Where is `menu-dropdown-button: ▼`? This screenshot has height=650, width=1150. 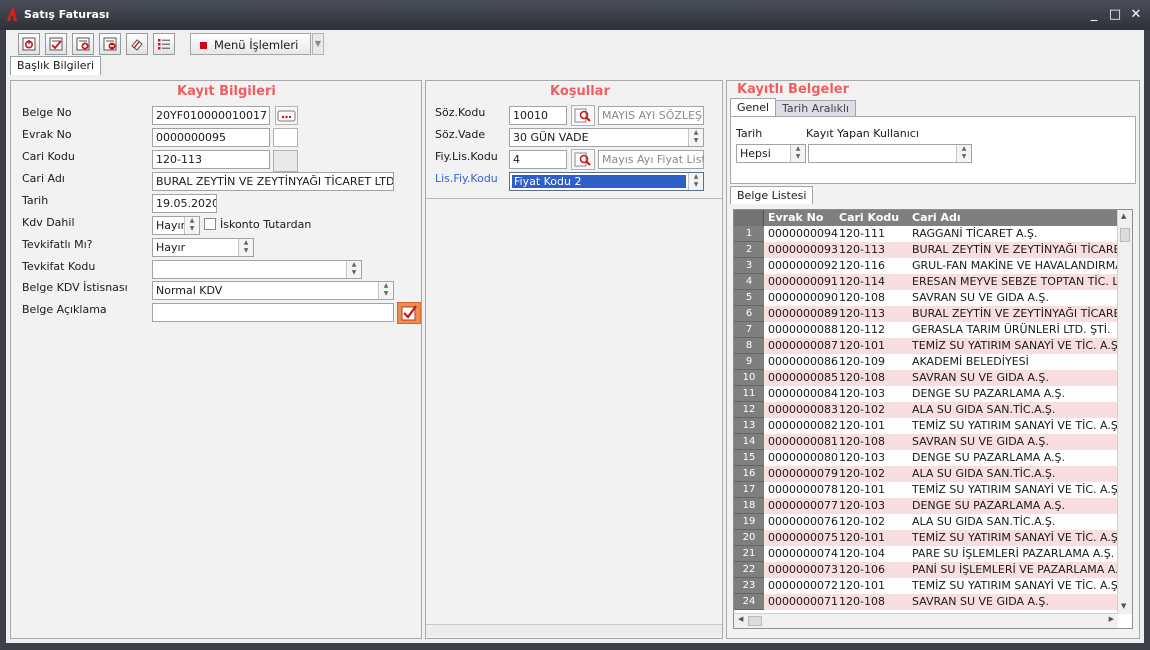 menu-dropdown-button: ▼ is located at coordinates (318, 44).